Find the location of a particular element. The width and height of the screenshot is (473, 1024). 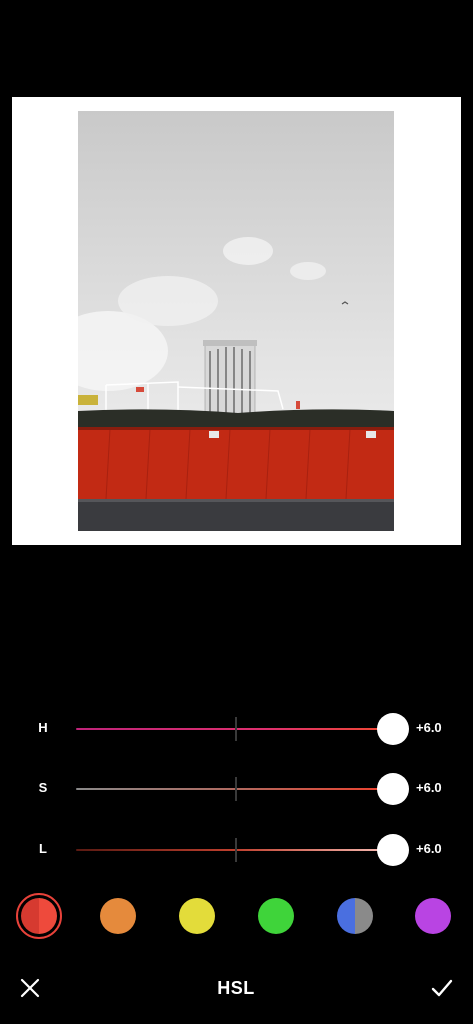

close-icon is located at coordinates (30, 988).